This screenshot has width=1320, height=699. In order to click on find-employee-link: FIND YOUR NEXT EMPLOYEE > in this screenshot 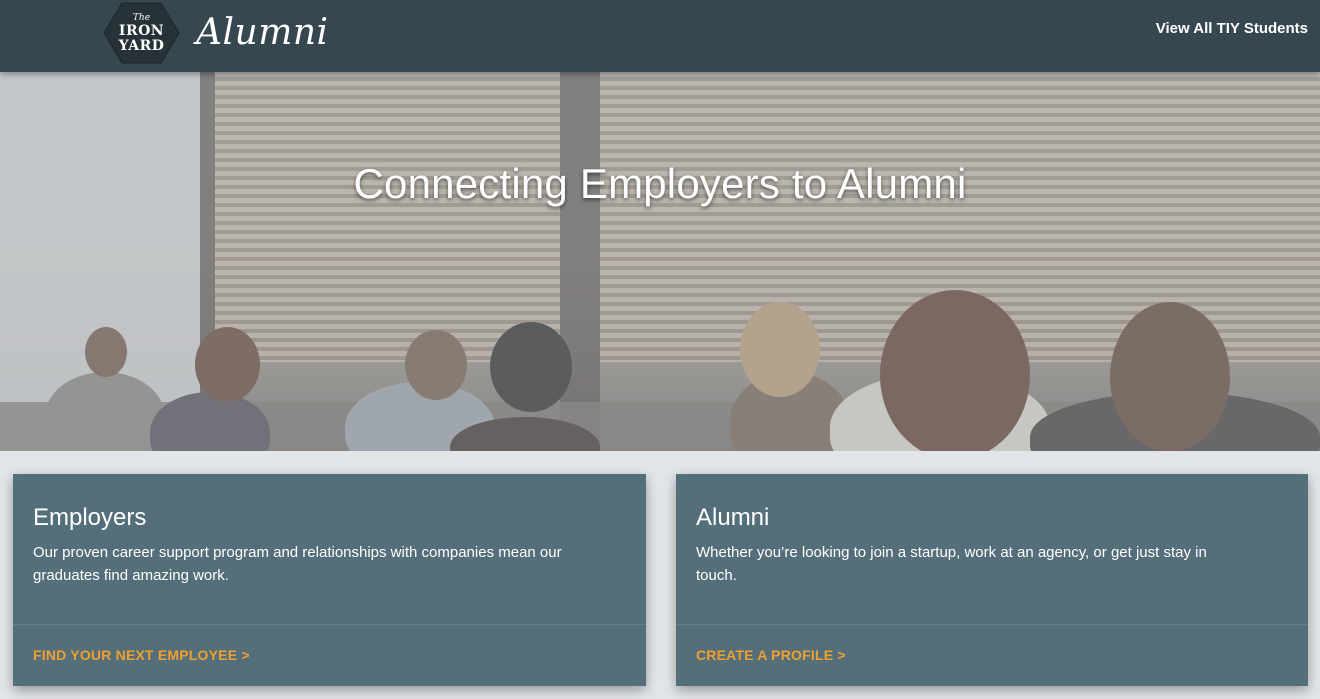, I will do `click(141, 655)`.